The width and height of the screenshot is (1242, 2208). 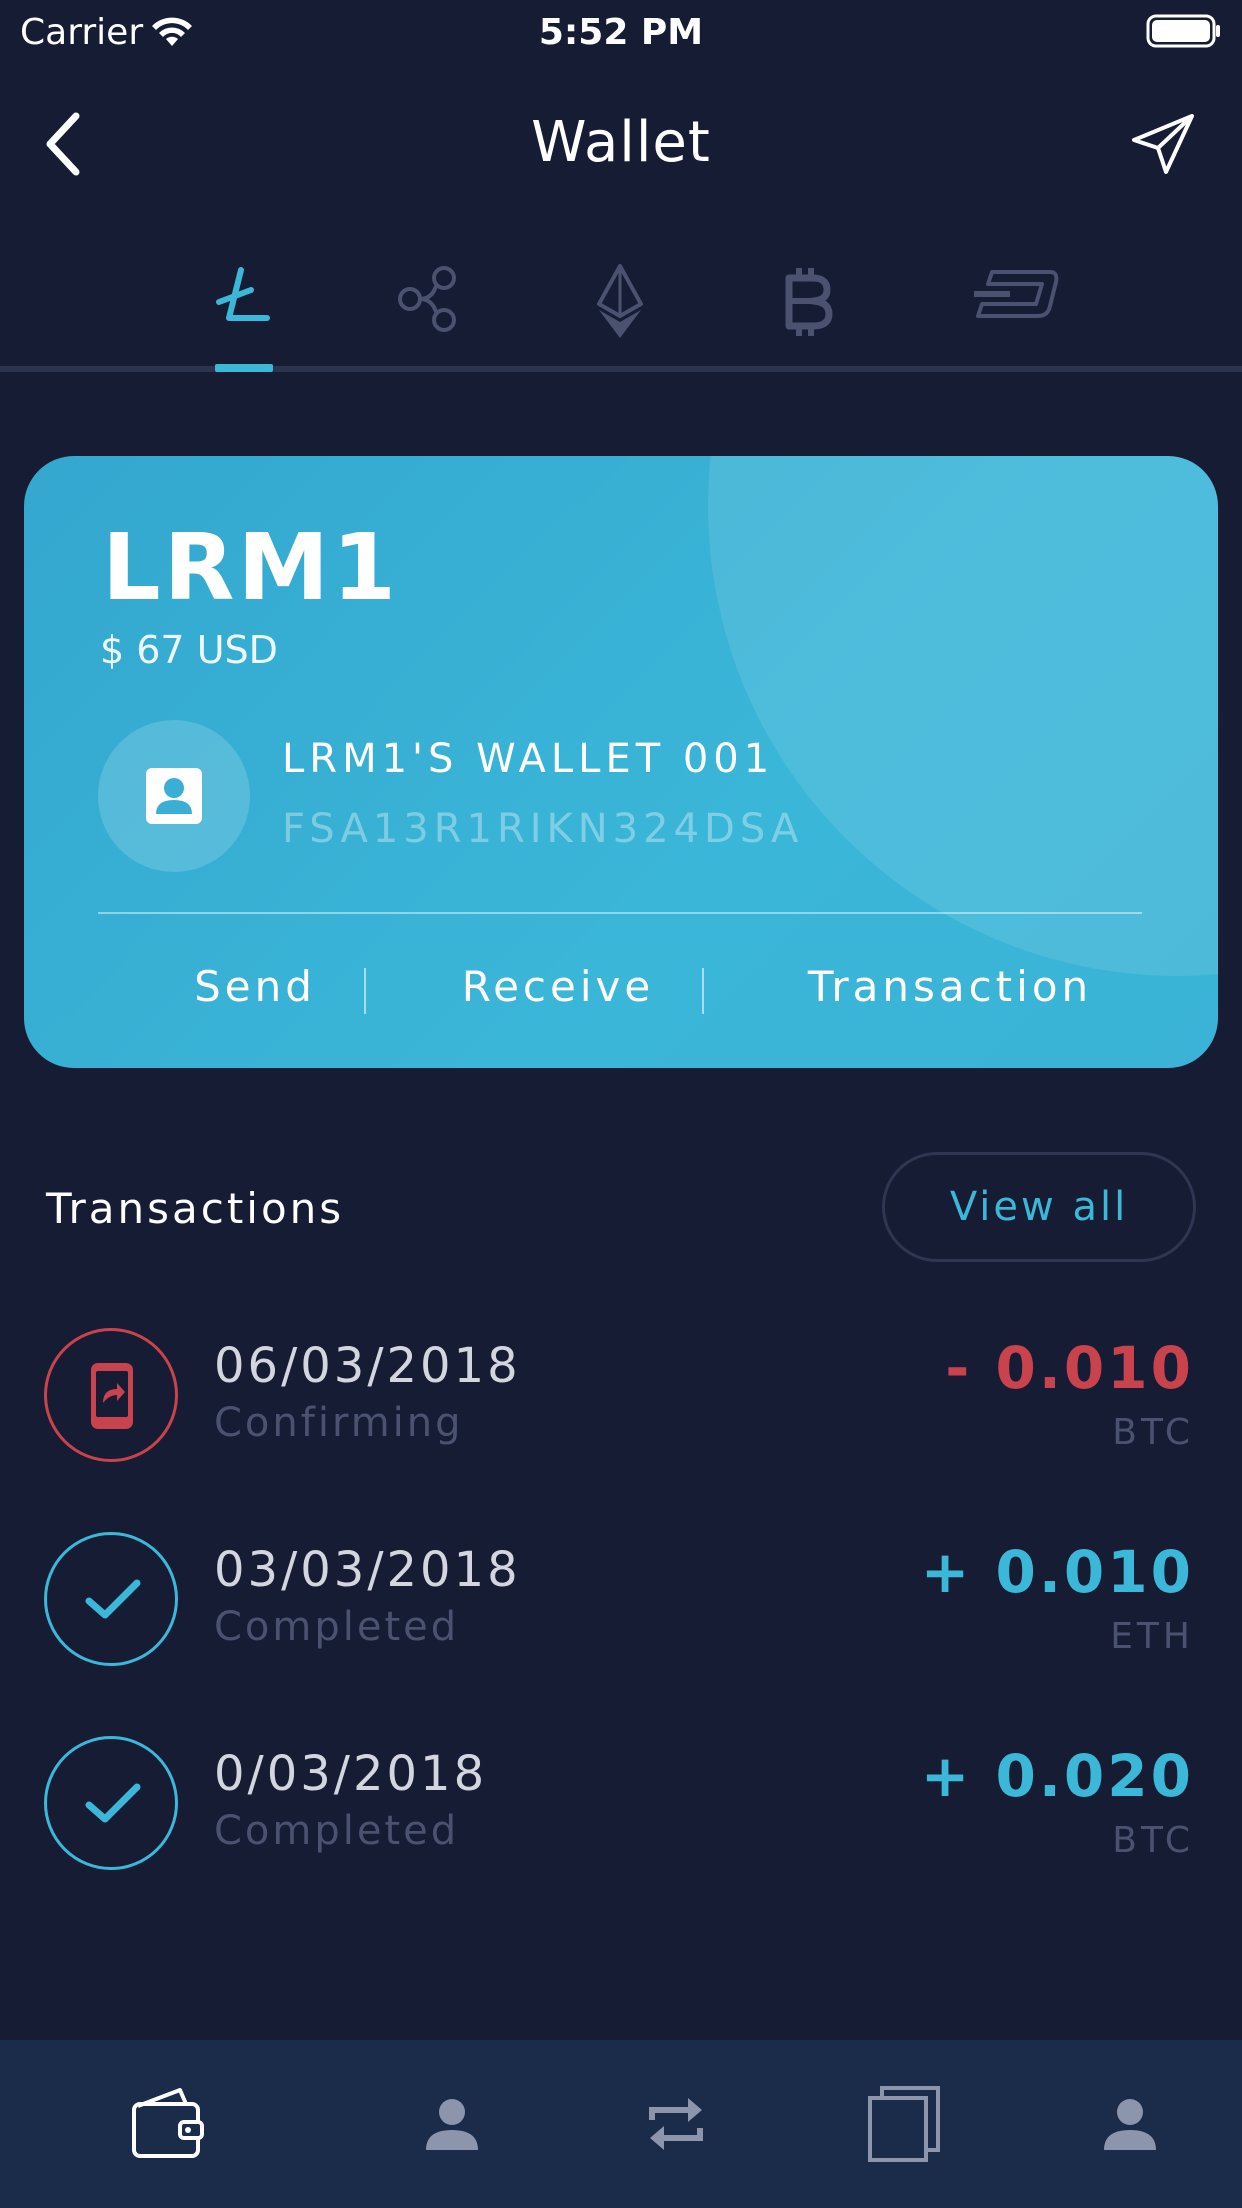 I want to click on nav-exchange, so click(x=676, y=2124).